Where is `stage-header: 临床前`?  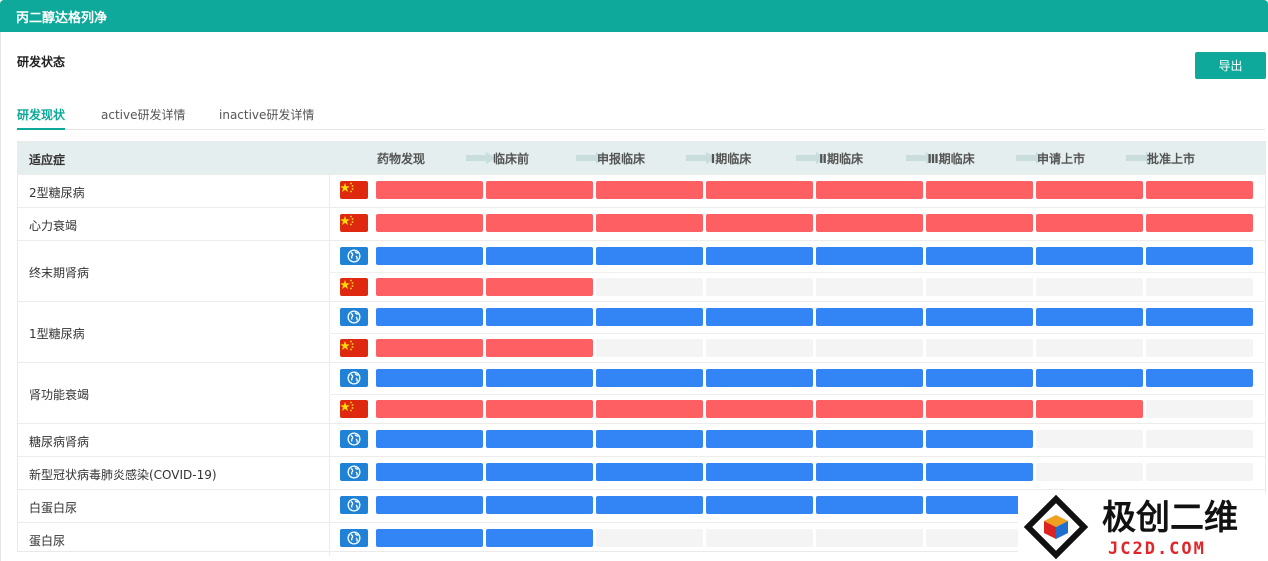
stage-header: 临床前 is located at coordinates (510, 159).